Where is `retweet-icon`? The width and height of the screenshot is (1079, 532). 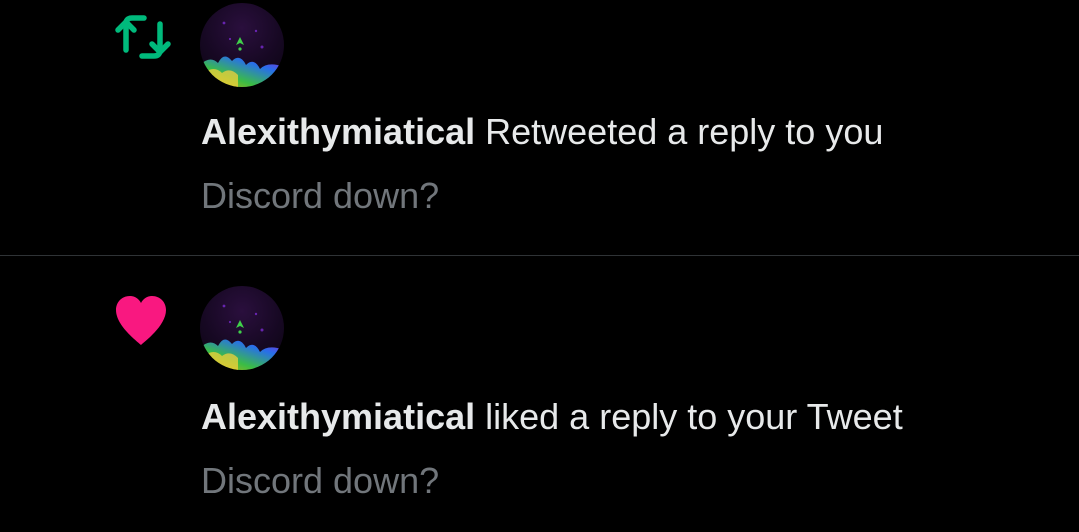
retweet-icon is located at coordinates (143, 37).